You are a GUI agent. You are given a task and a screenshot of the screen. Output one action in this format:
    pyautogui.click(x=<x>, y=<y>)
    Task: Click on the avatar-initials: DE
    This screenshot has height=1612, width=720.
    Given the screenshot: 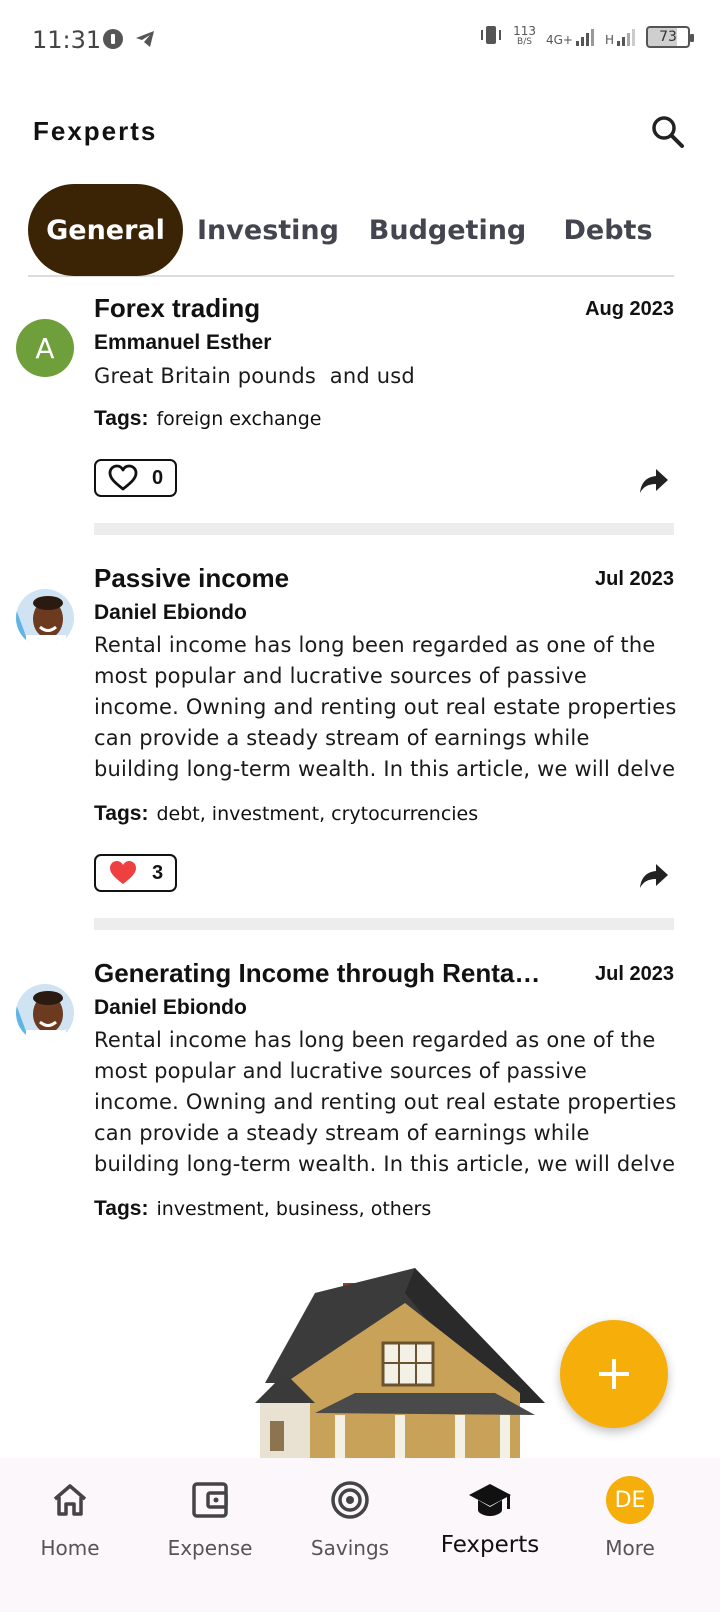 What is the action you would take?
    pyautogui.click(x=630, y=1500)
    